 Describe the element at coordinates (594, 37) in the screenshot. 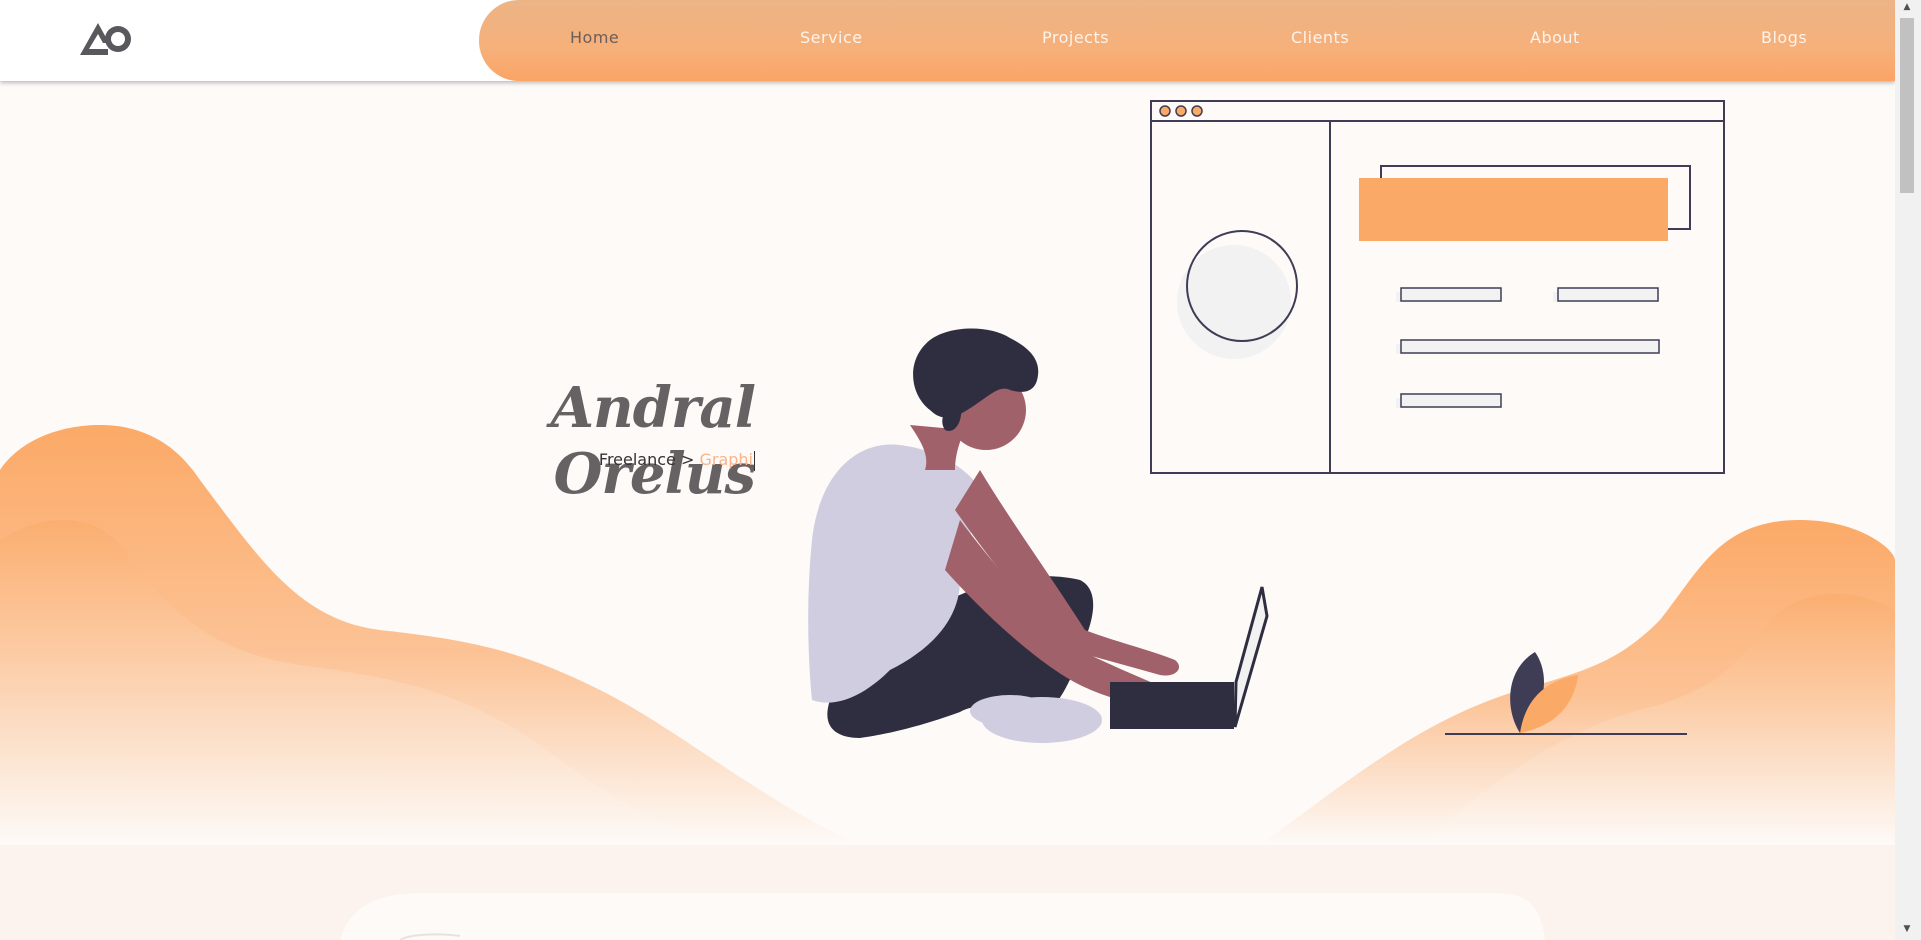

I see `nav-home: Home` at that location.